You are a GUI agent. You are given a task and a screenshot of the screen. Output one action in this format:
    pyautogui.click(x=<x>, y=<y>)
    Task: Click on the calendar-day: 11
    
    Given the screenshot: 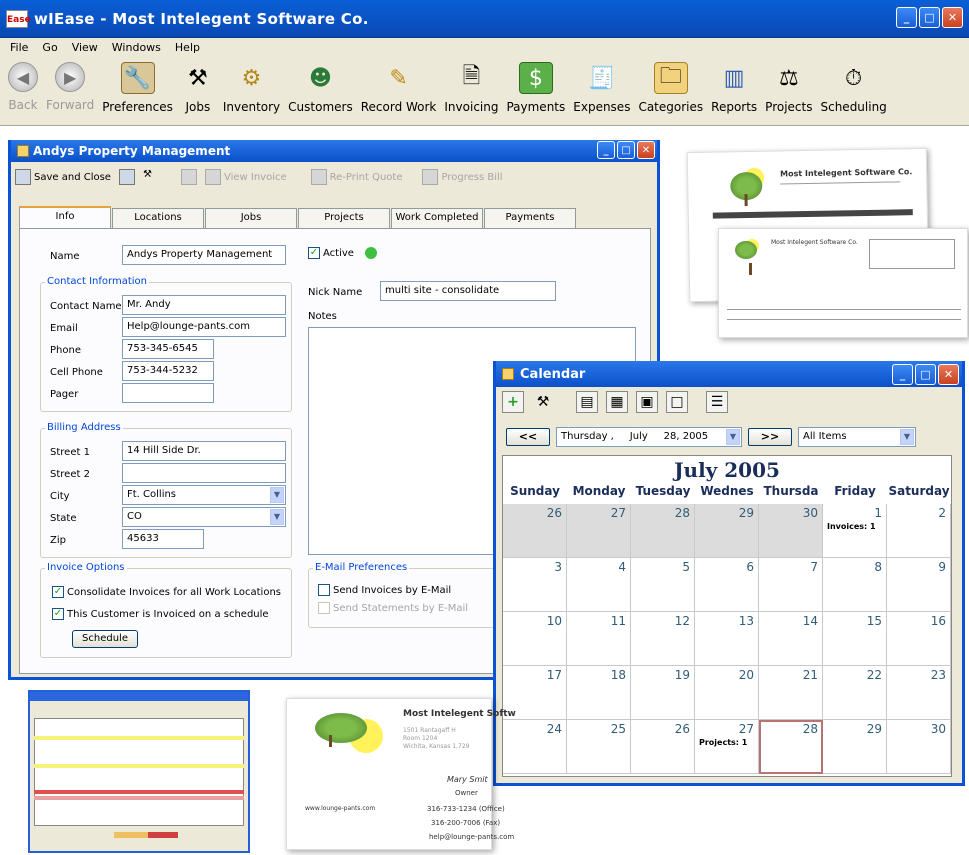 What is the action you would take?
    pyautogui.click(x=599, y=639)
    